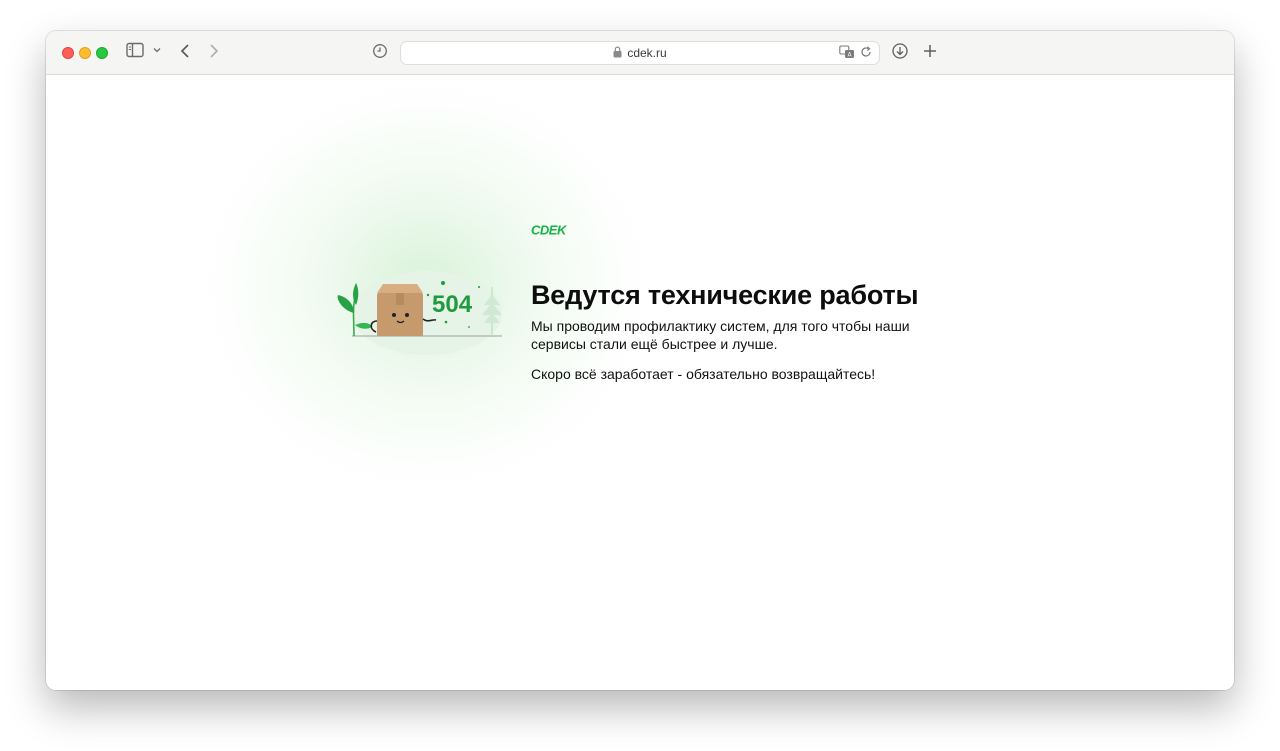 The height and width of the screenshot is (751, 1280). I want to click on reload-icon, so click(866, 54).